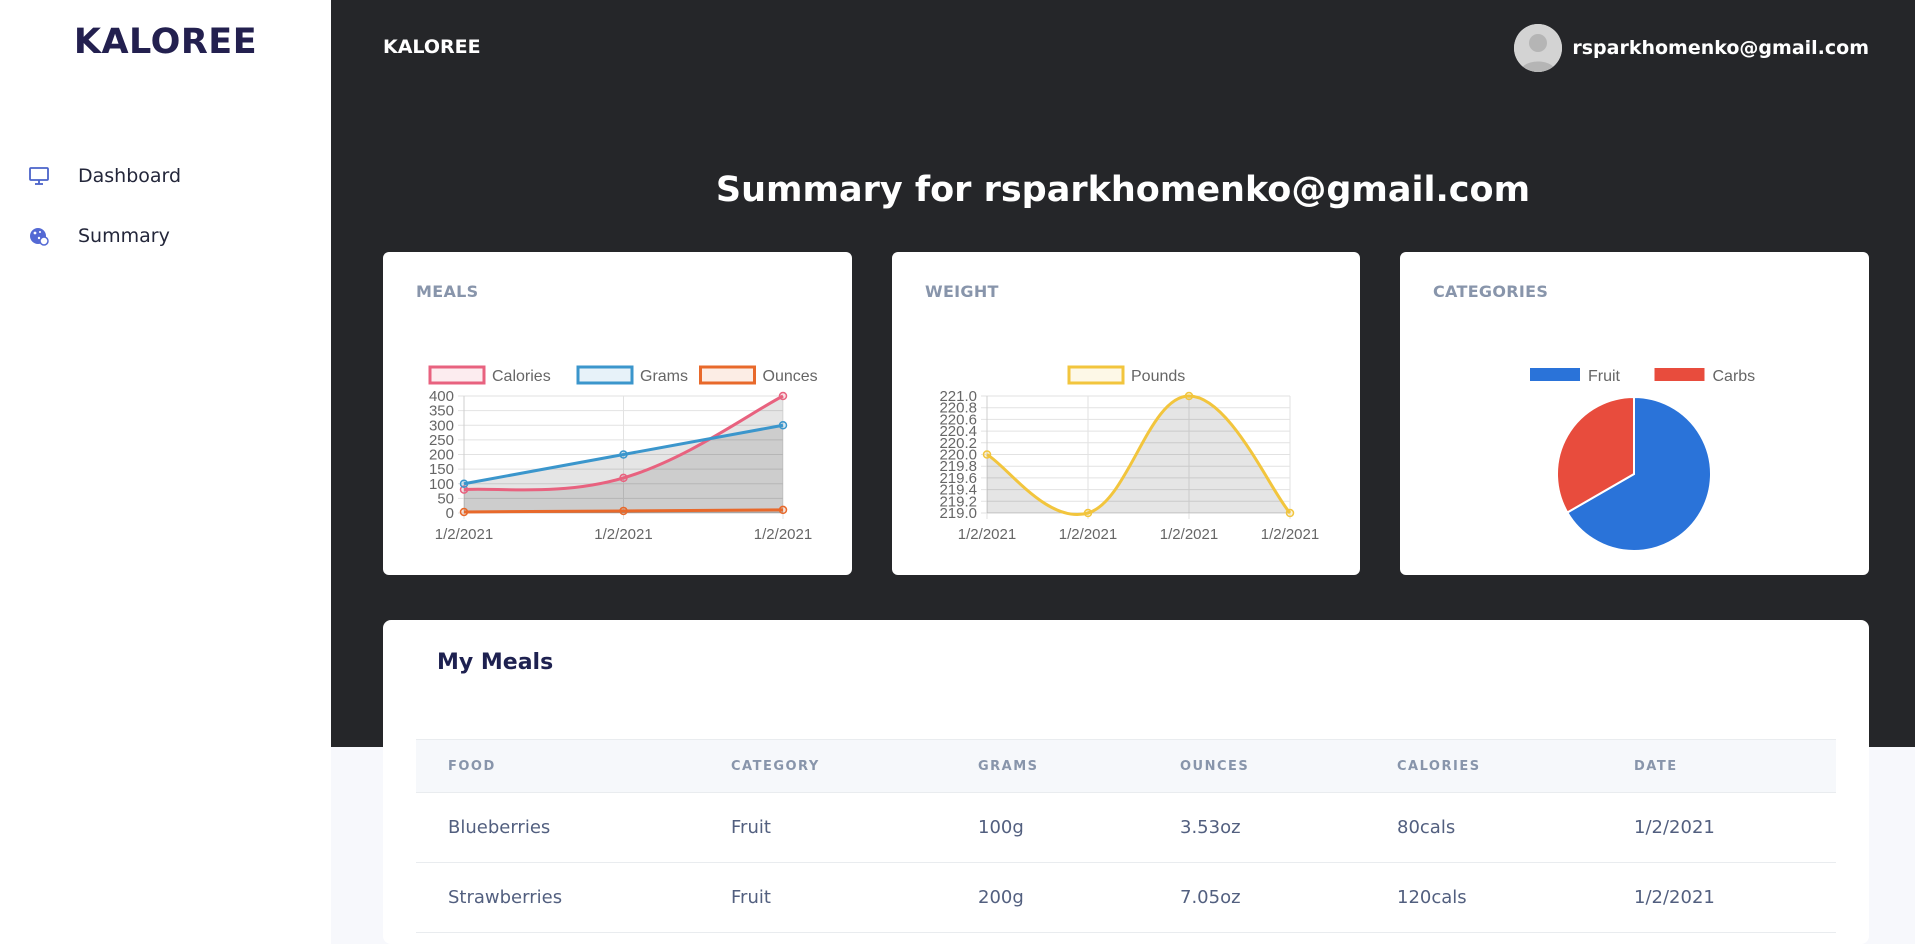 The width and height of the screenshot is (1915, 944). I want to click on sidebar-item-label: Dashboard, so click(130, 176).